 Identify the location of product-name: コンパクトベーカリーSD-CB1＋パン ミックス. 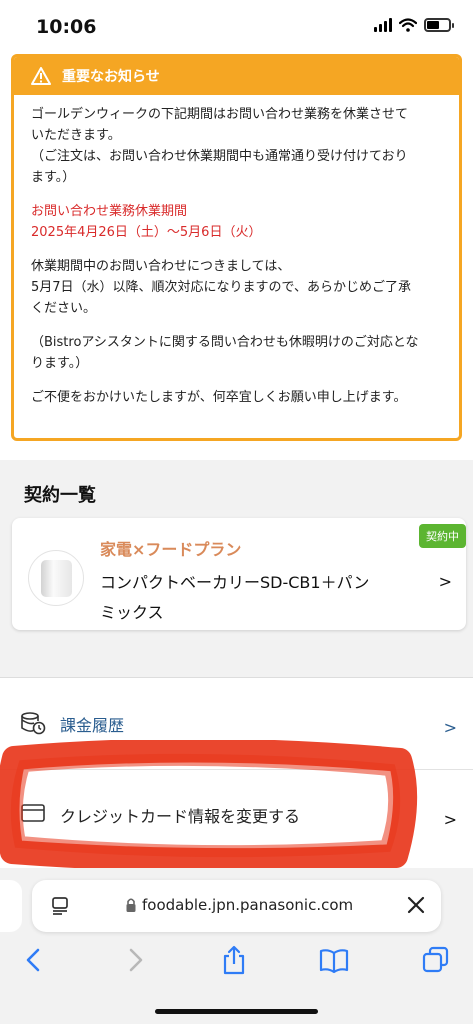
(250, 598).